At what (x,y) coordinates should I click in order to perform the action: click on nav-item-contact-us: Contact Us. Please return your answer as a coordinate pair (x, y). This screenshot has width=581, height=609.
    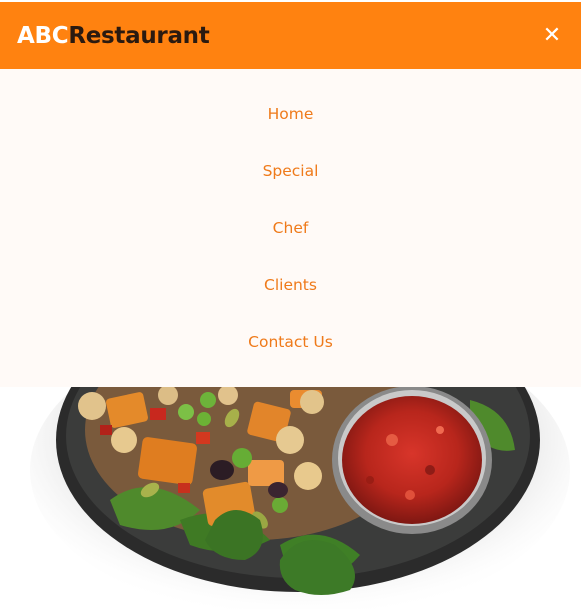
    Looking at the image, I should click on (290, 342).